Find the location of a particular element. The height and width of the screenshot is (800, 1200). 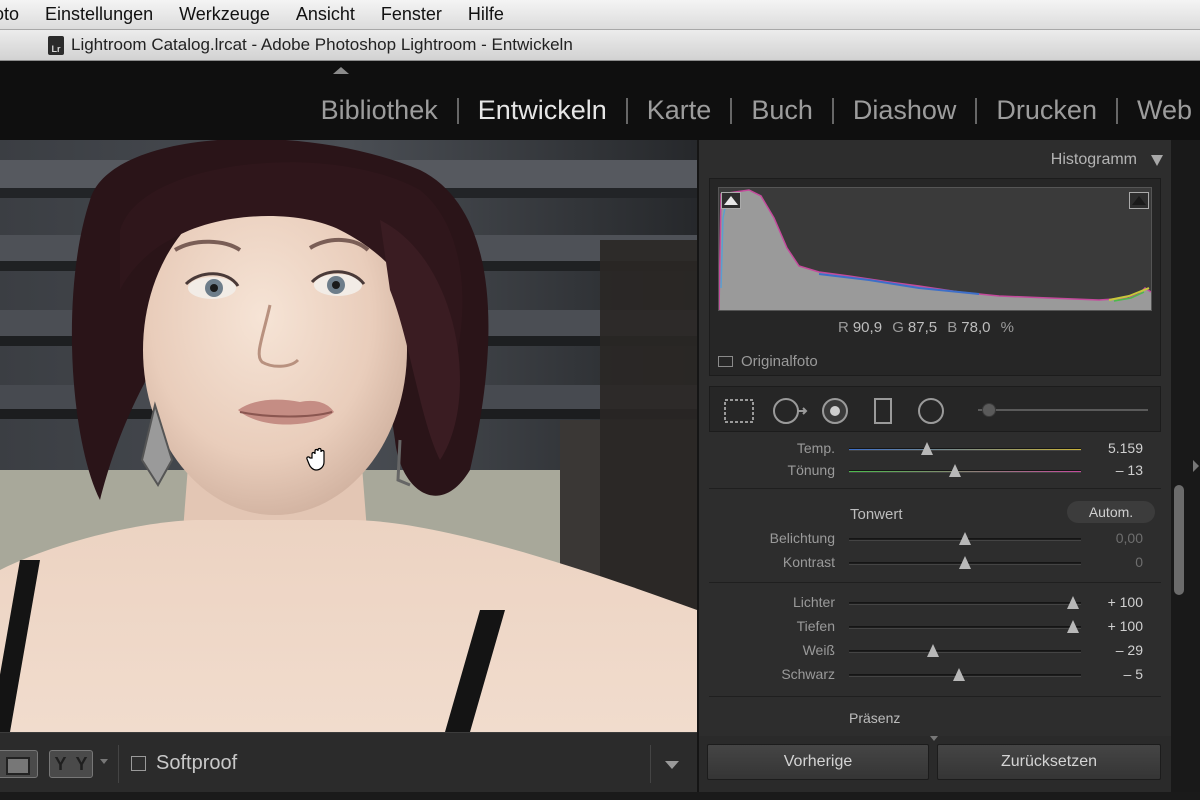

lightroom-document-icon: Lr is located at coordinates (56, 45).